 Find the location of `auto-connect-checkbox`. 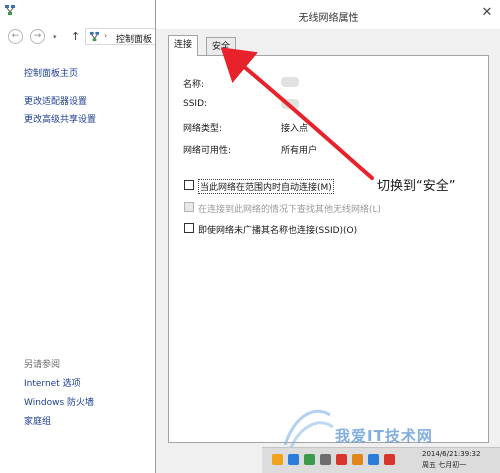

auto-connect-checkbox is located at coordinates (189, 185).